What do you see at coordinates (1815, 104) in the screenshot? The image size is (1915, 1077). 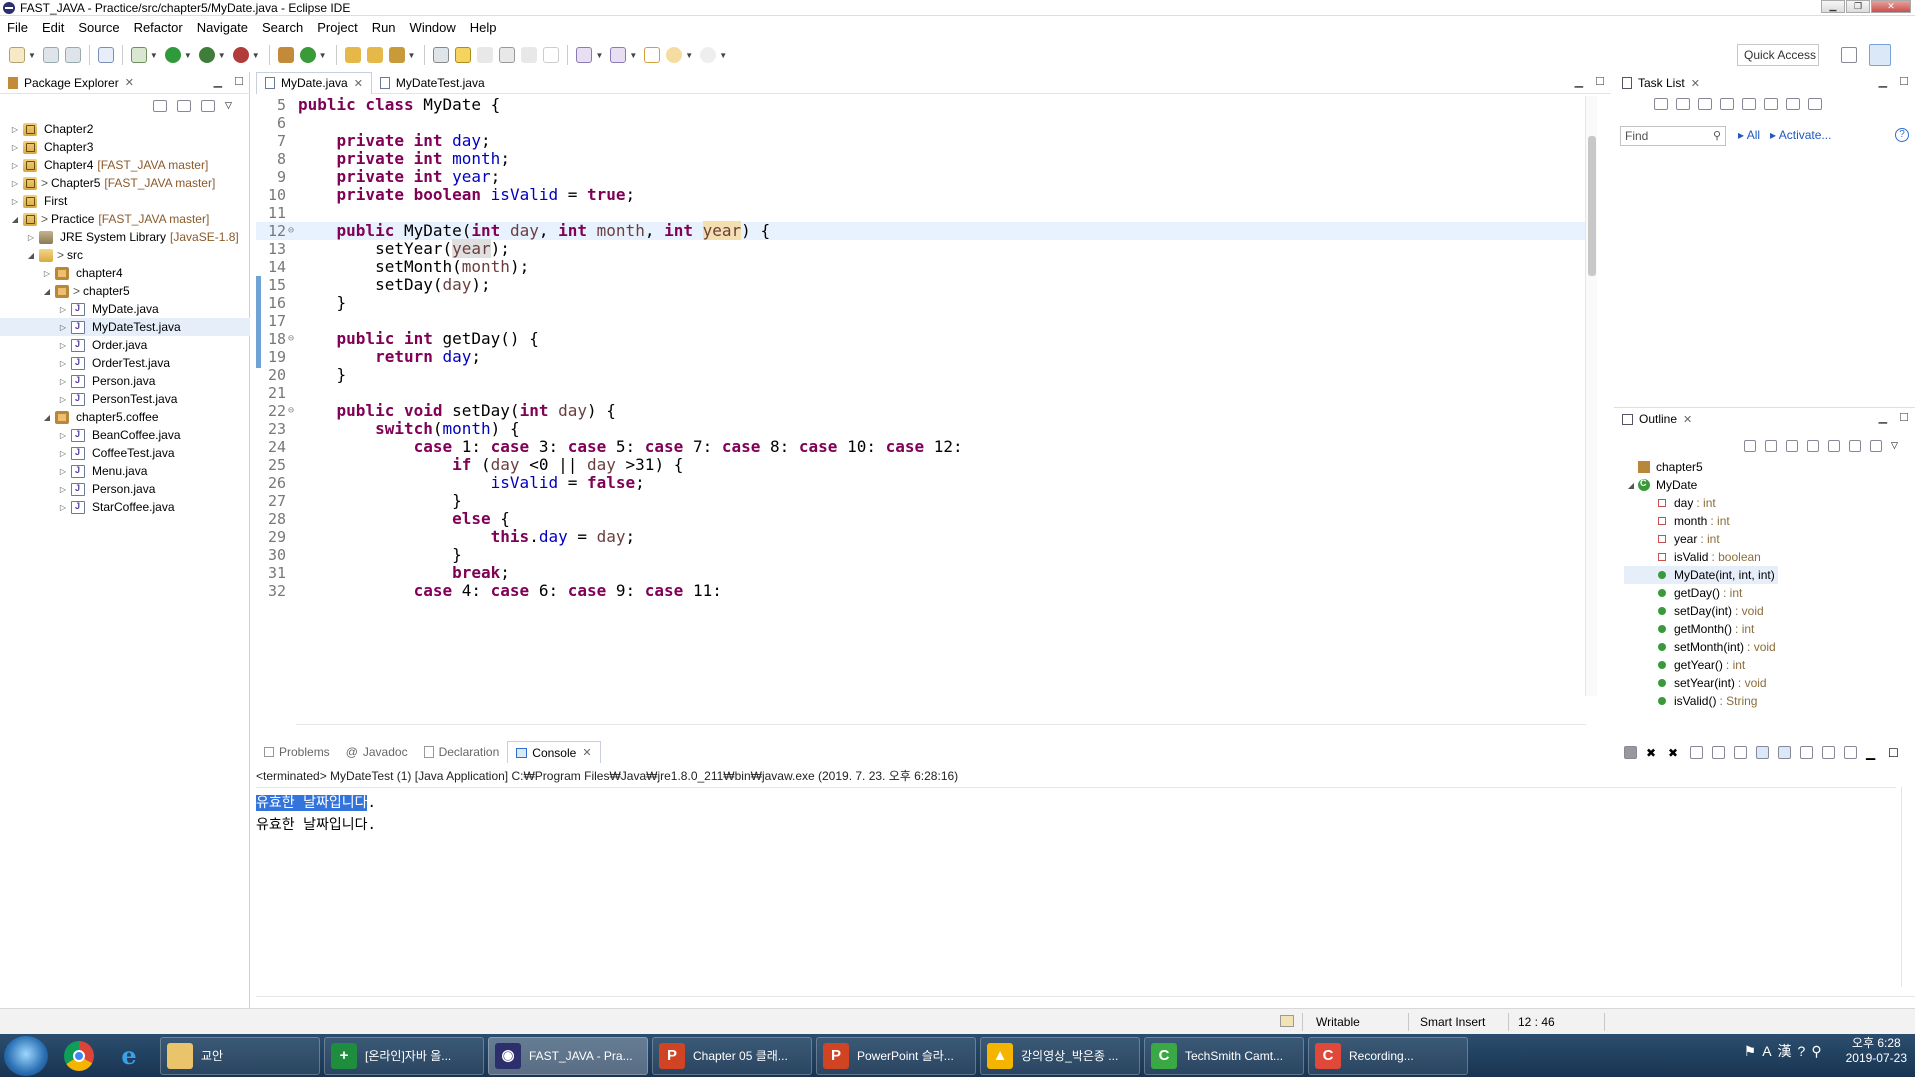 I see `synchronize-icon` at bounding box center [1815, 104].